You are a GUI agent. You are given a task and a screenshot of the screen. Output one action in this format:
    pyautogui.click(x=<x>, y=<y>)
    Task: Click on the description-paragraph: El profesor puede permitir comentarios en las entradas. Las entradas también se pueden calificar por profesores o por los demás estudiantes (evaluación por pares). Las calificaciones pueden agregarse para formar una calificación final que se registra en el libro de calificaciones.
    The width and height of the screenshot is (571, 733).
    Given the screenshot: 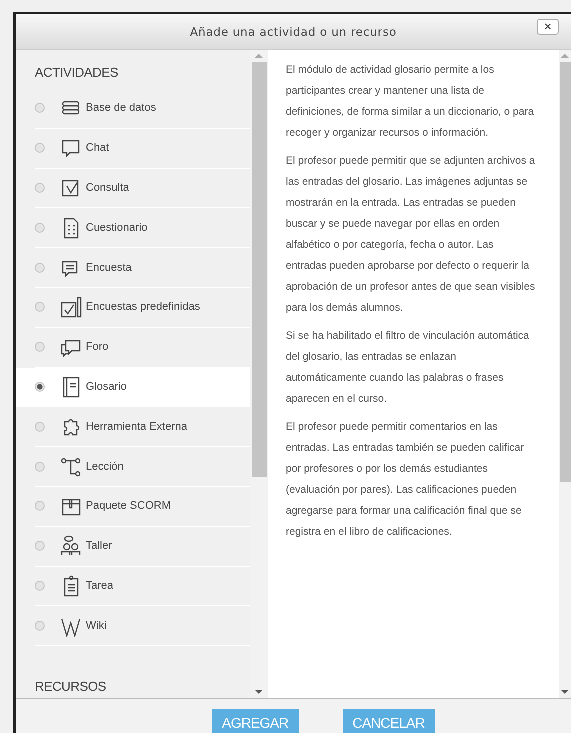 What is the action you would take?
    pyautogui.click(x=406, y=480)
    